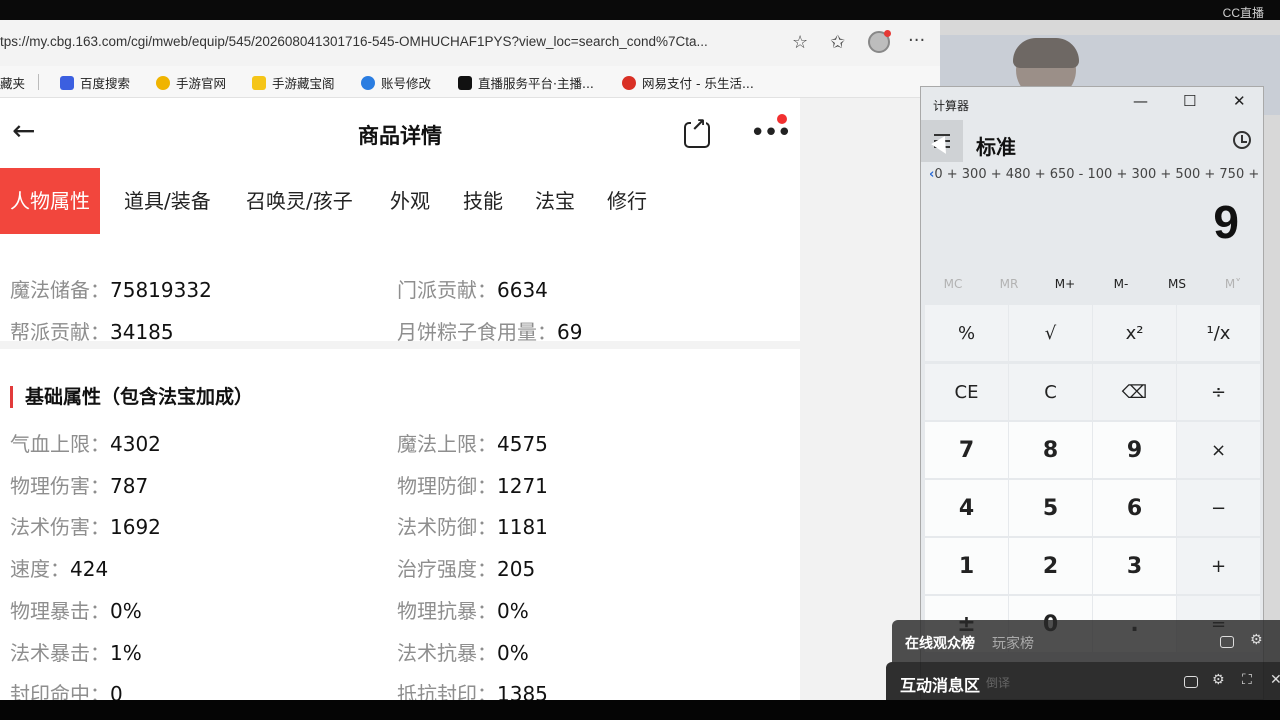 This screenshot has width=1280, height=720. I want to click on favorites-list-icon: ✩, so click(837, 42).